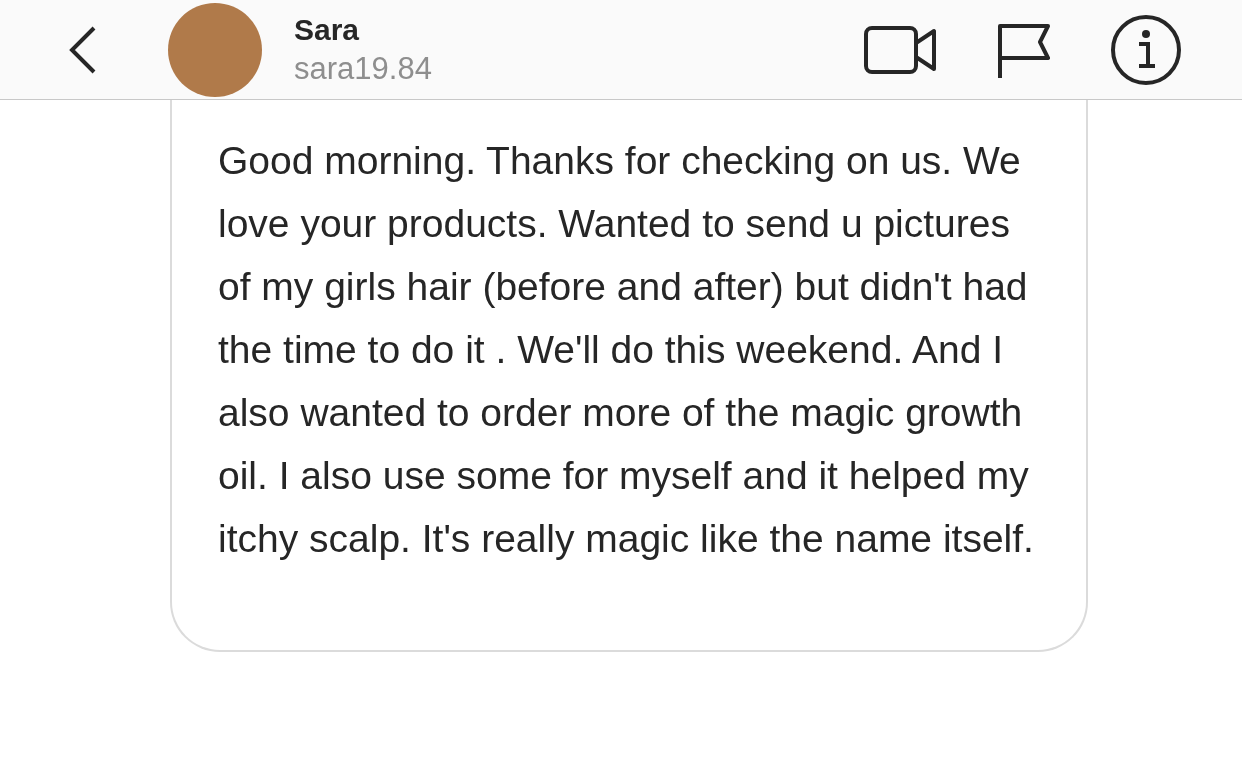  Describe the element at coordinates (83, 49) in the screenshot. I see `back-icon` at that location.